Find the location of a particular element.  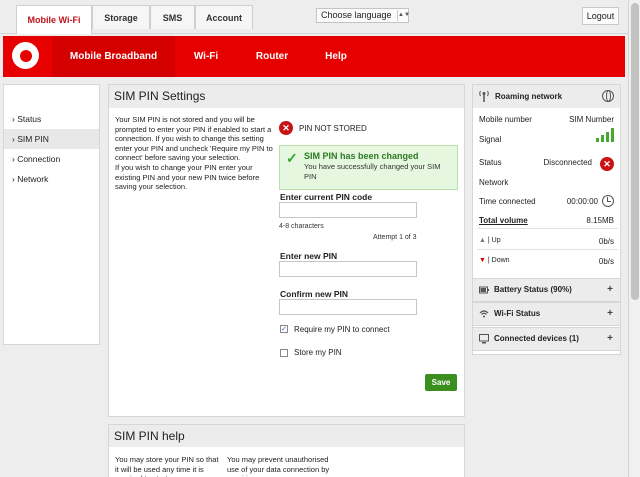

require-pin-checkbox: ✓ is located at coordinates (284, 329).